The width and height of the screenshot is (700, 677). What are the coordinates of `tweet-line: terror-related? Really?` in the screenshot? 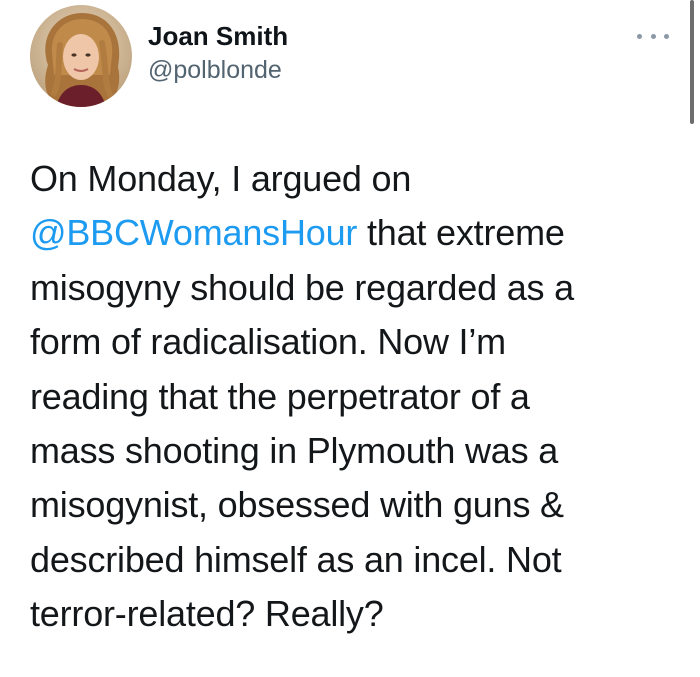 It's located at (360, 614).